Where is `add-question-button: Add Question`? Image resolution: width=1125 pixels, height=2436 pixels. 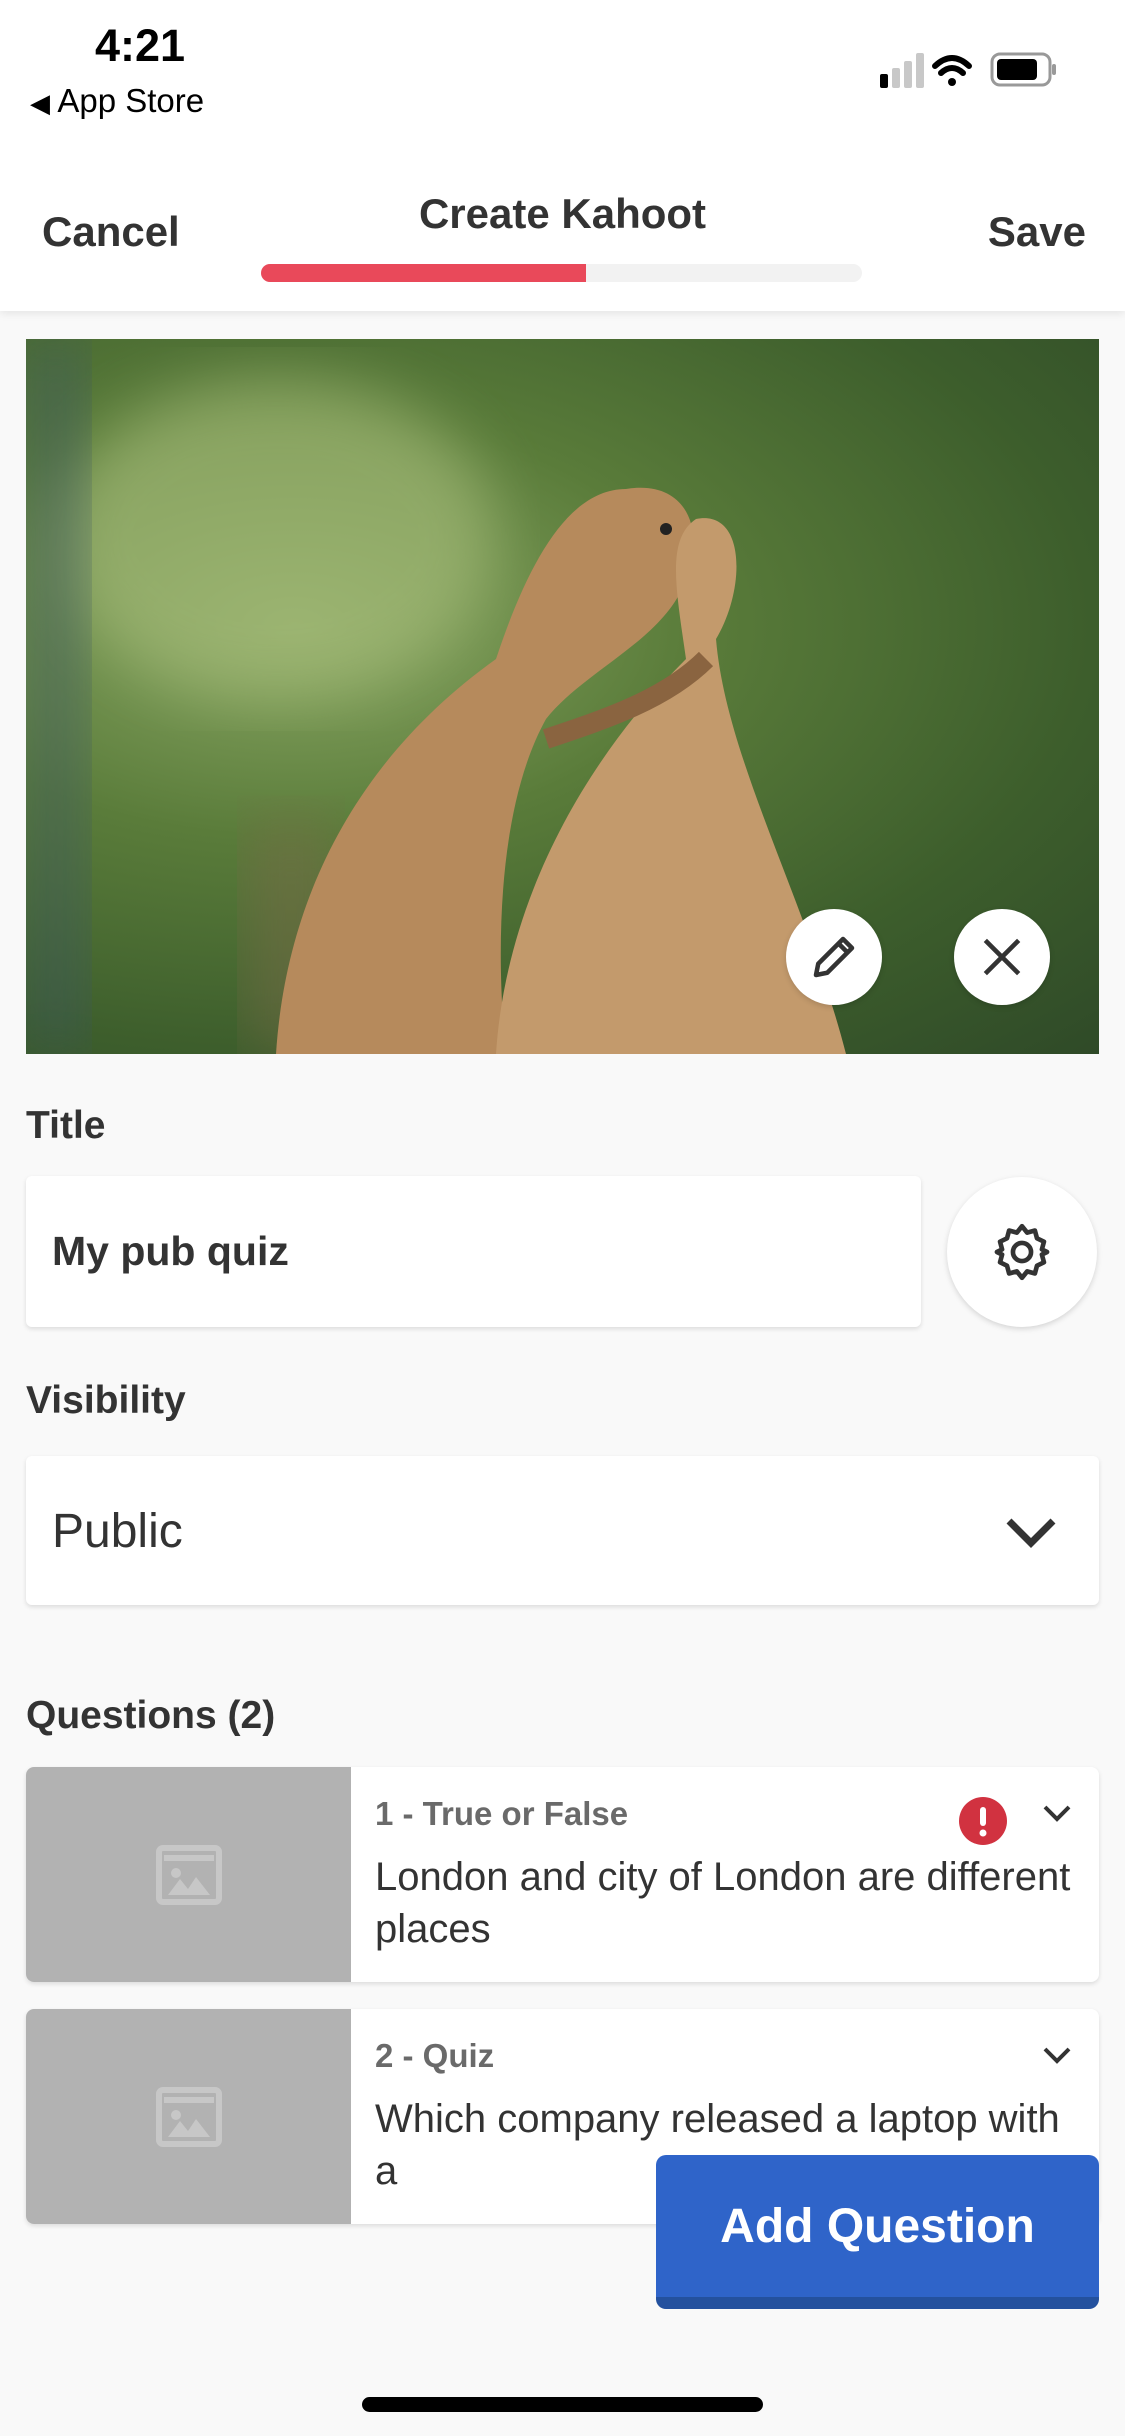
add-question-button: Add Question is located at coordinates (877, 2232).